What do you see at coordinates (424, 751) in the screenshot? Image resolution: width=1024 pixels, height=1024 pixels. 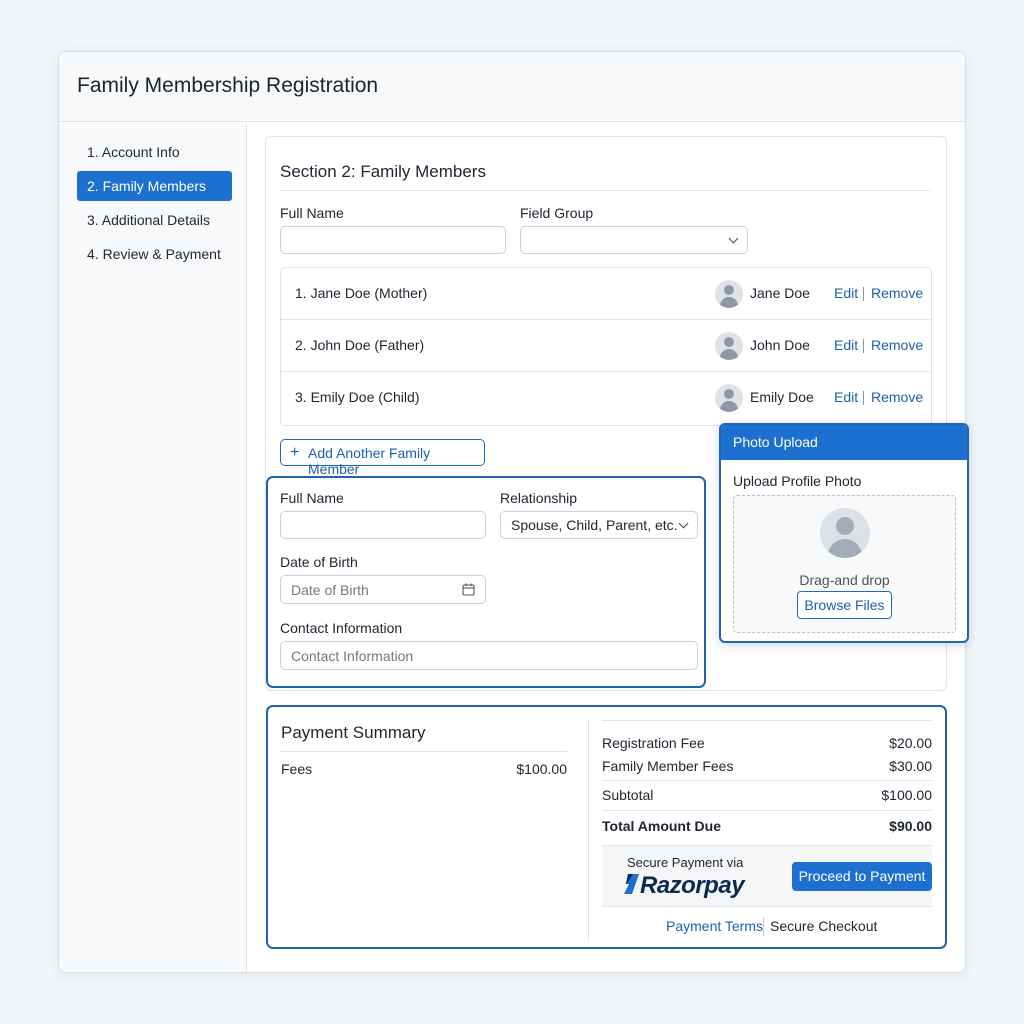 I see `payment-divider` at bounding box center [424, 751].